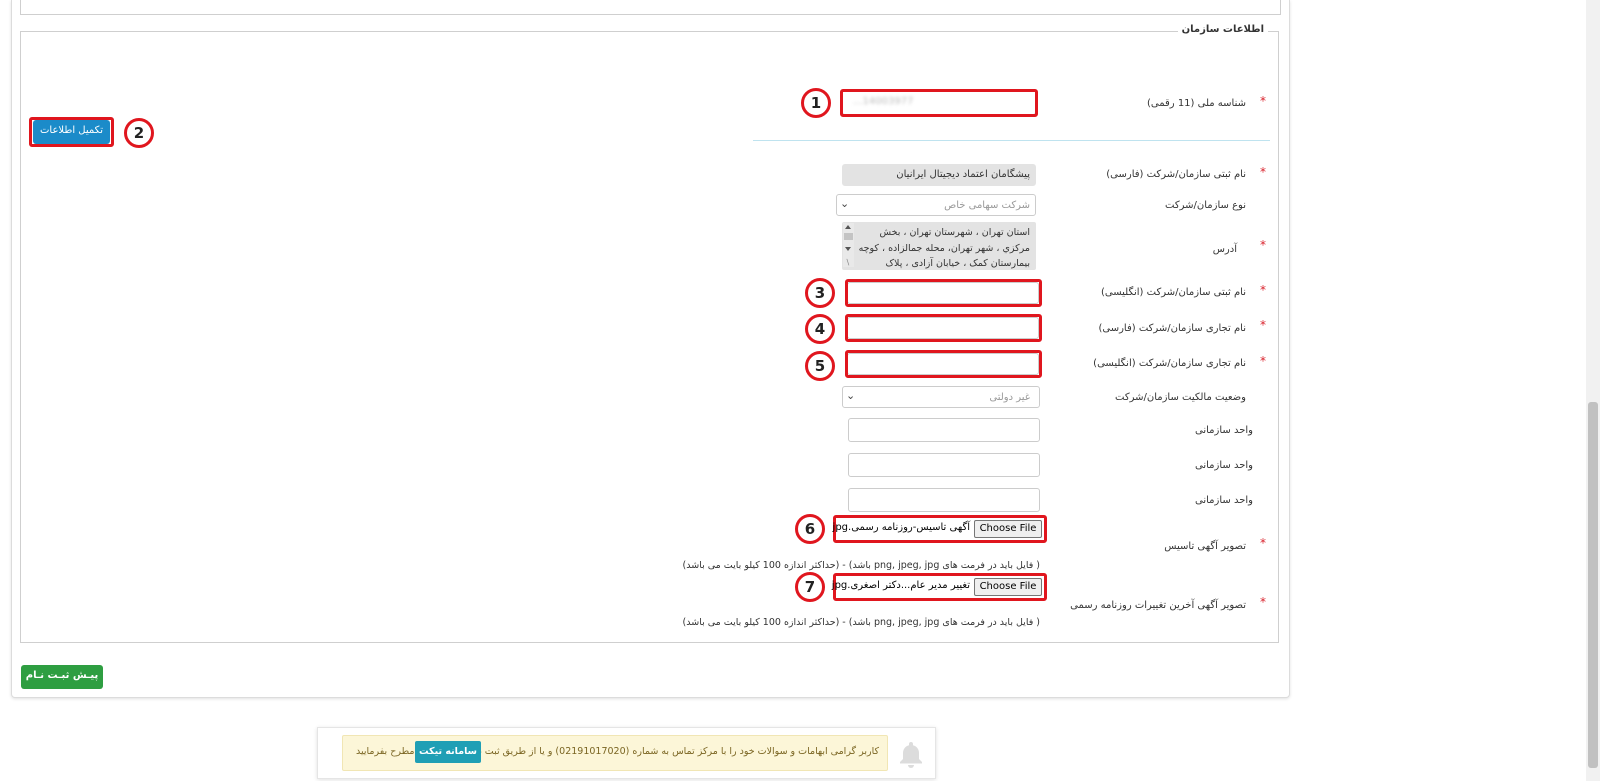  I want to click on ownership-value: غیر دولتی, so click(1009, 397).